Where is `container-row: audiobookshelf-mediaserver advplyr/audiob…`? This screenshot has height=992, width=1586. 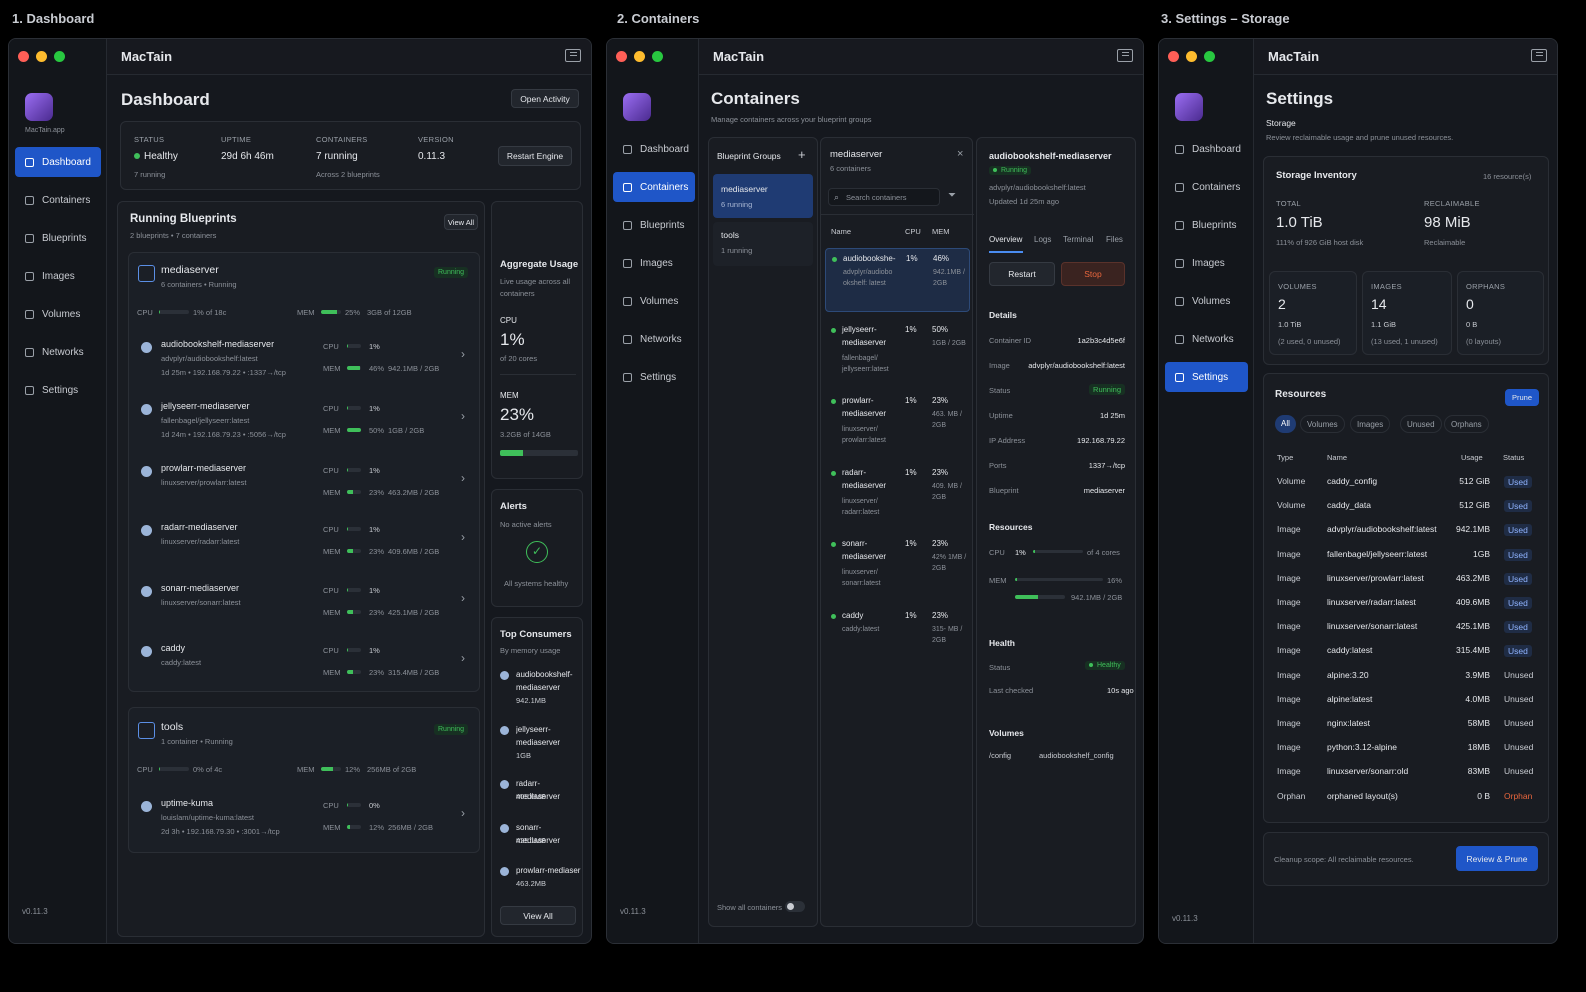
container-row: audiobookshelf-mediaserver advplyr/audiob… is located at coordinates (305, 363).